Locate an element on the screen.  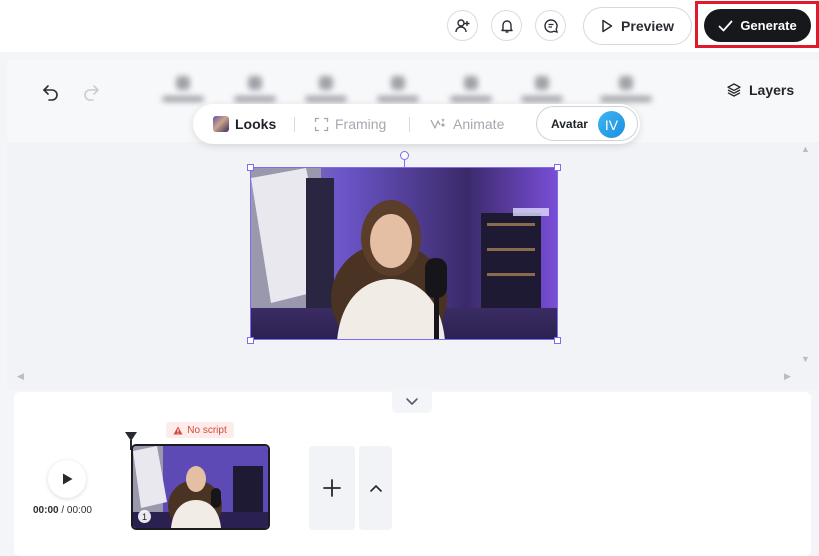
scene-thumbnail: 1 is located at coordinates (200, 487).